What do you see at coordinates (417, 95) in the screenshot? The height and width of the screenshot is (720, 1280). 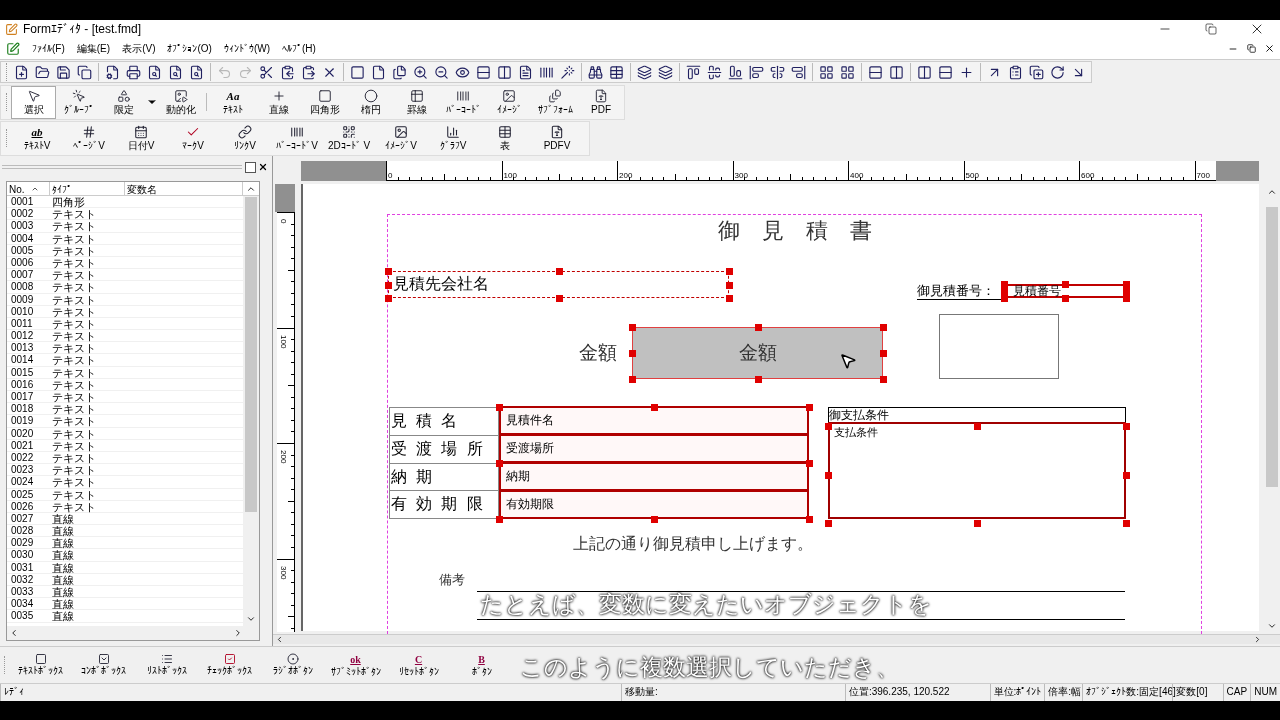 I see `grid-icon` at bounding box center [417, 95].